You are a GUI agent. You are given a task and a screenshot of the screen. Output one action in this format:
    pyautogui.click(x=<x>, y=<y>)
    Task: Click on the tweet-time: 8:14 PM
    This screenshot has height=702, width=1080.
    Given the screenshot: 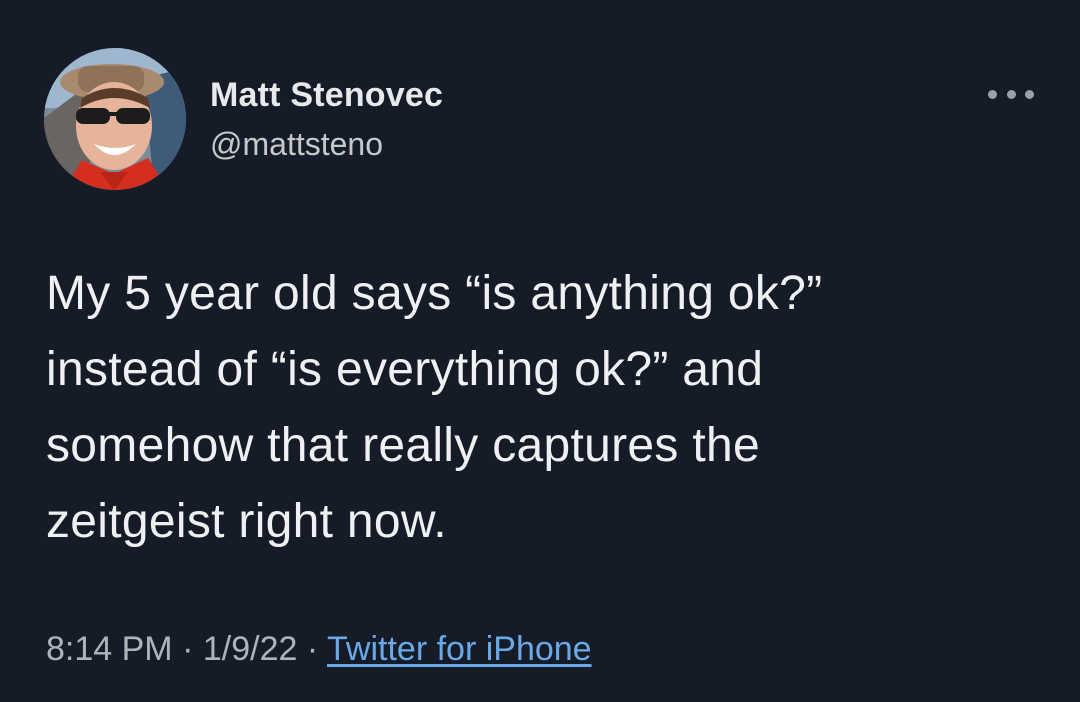 What is the action you would take?
    pyautogui.click(x=109, y=649)
    